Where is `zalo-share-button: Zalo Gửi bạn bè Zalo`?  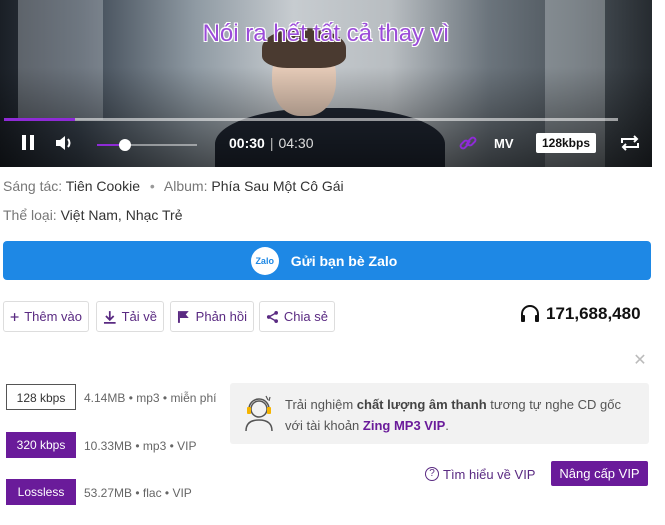
zalo-share-button: Zalo Gửi bạn bè Zalo is located at coordinates (327, 260).